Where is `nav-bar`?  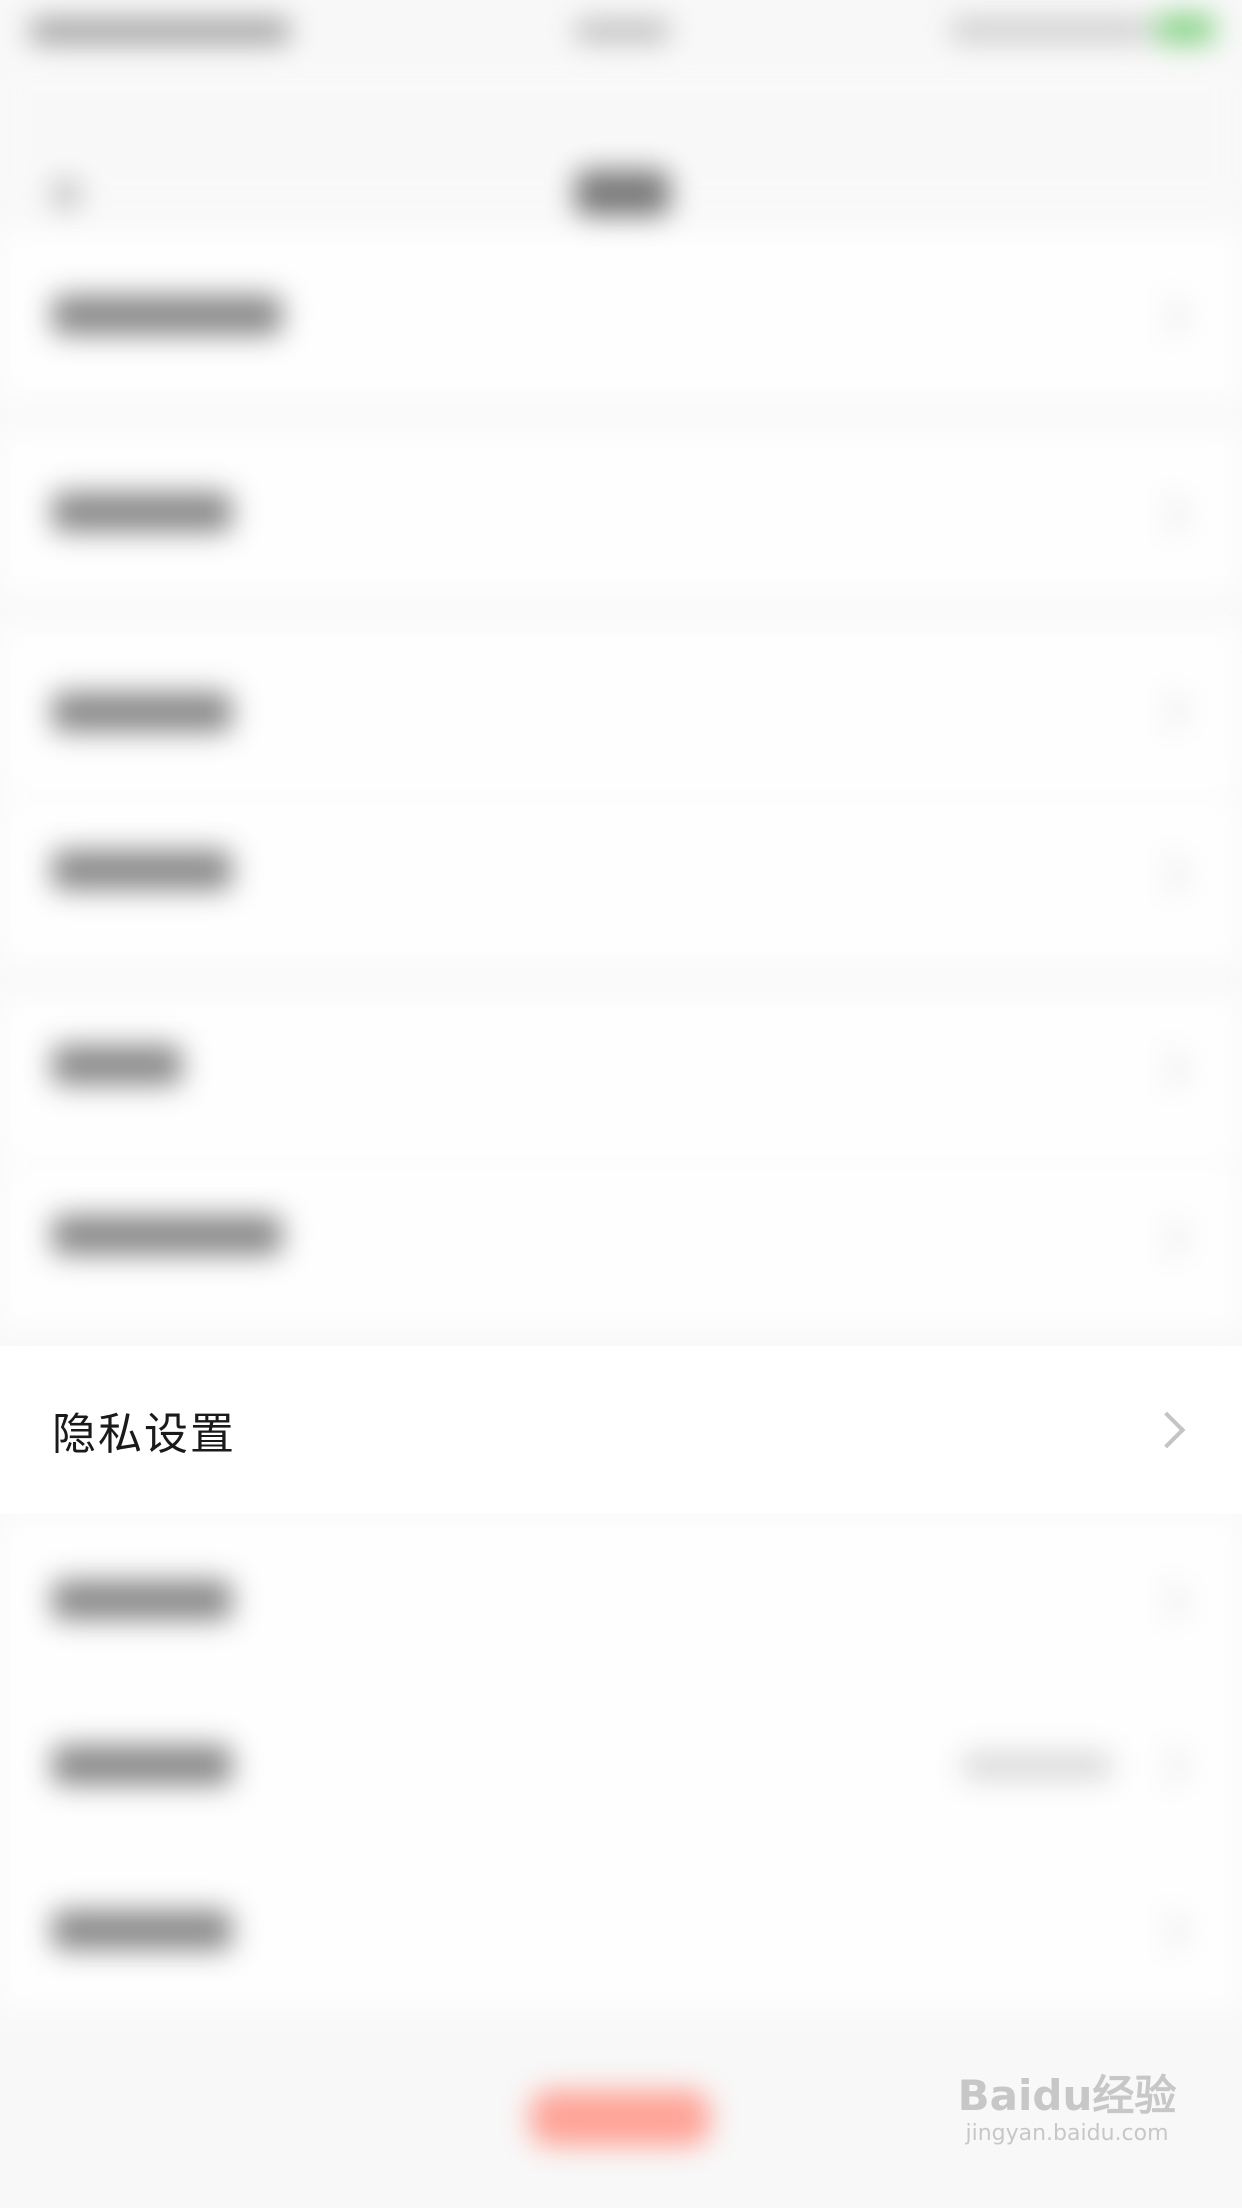 nav-bar is located at coordinates (621, 138).